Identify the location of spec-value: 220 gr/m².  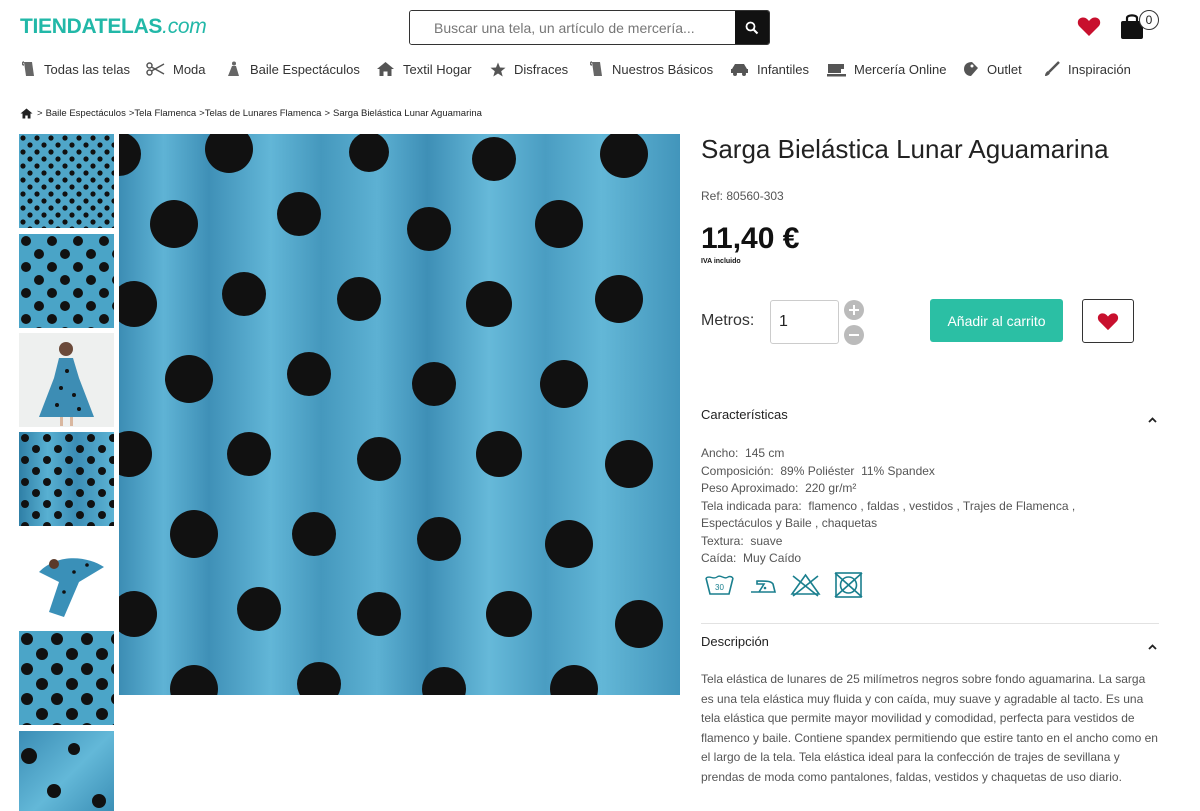
(831, 488).